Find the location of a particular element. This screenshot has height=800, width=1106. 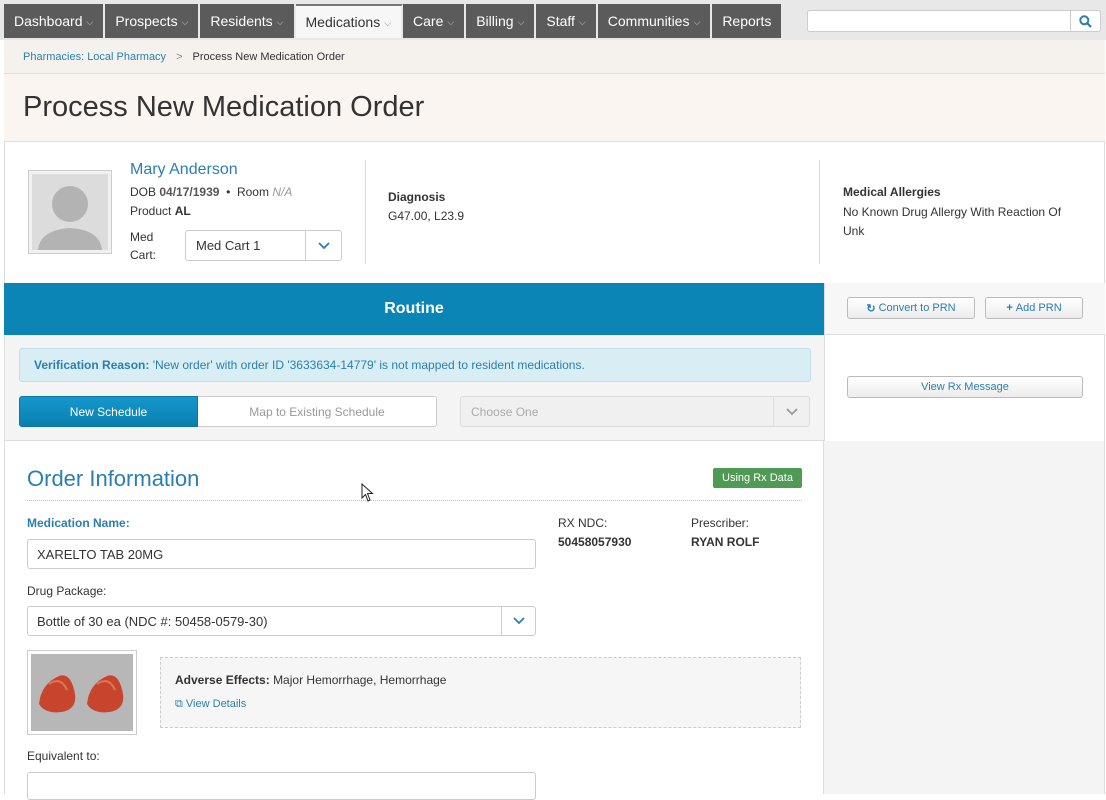

nav-residents-label: Residents is located at coordinates (241, 21).